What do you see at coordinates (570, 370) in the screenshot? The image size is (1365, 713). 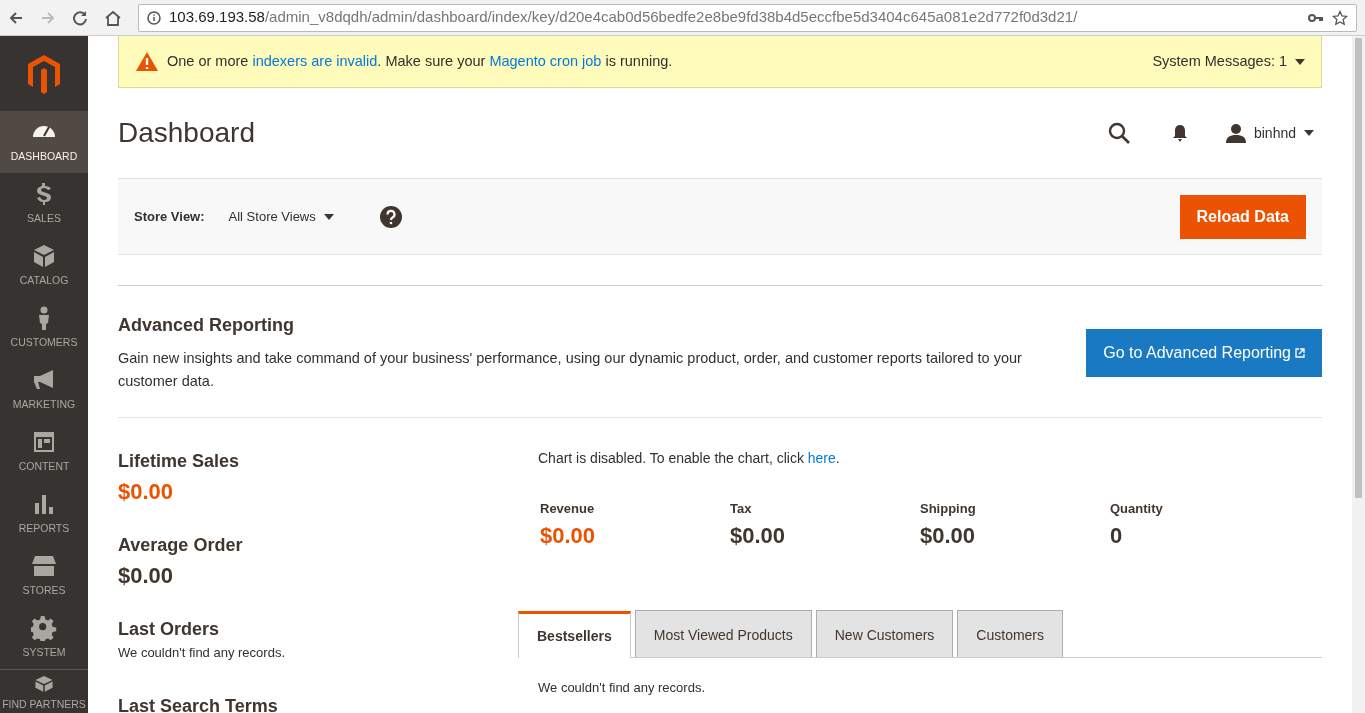 I see `description-text: Gain new insights and take command of your business' performance, using our dynamic product, order, and customer reports tailored to your customer data.` at bounding box center [570, 370].